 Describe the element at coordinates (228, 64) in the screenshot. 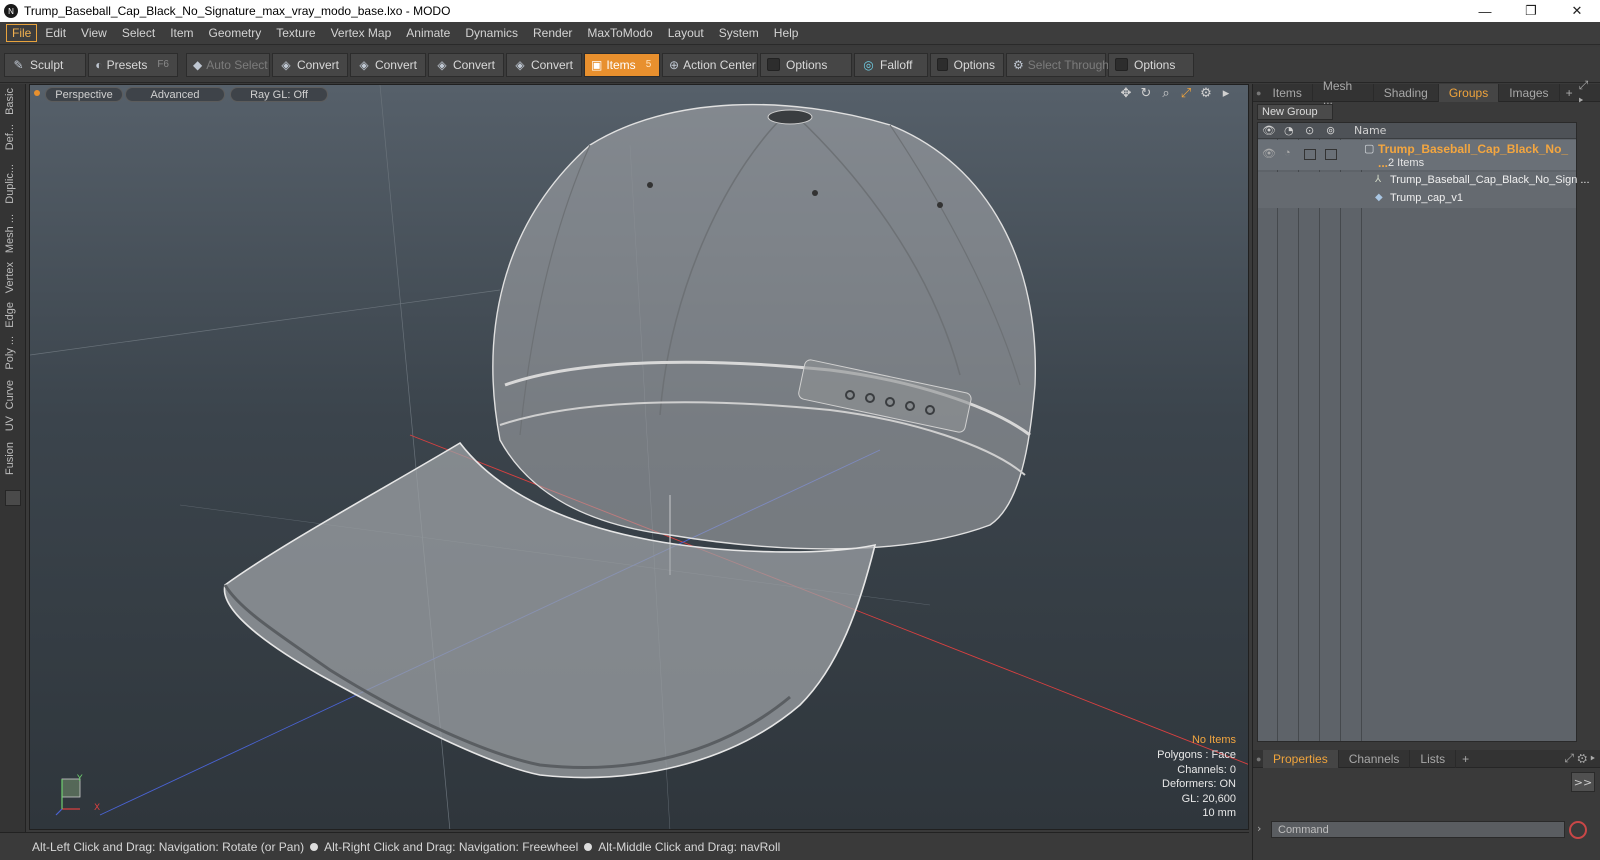

I see `auto-select-button: ◆ Auto Select` at that location.